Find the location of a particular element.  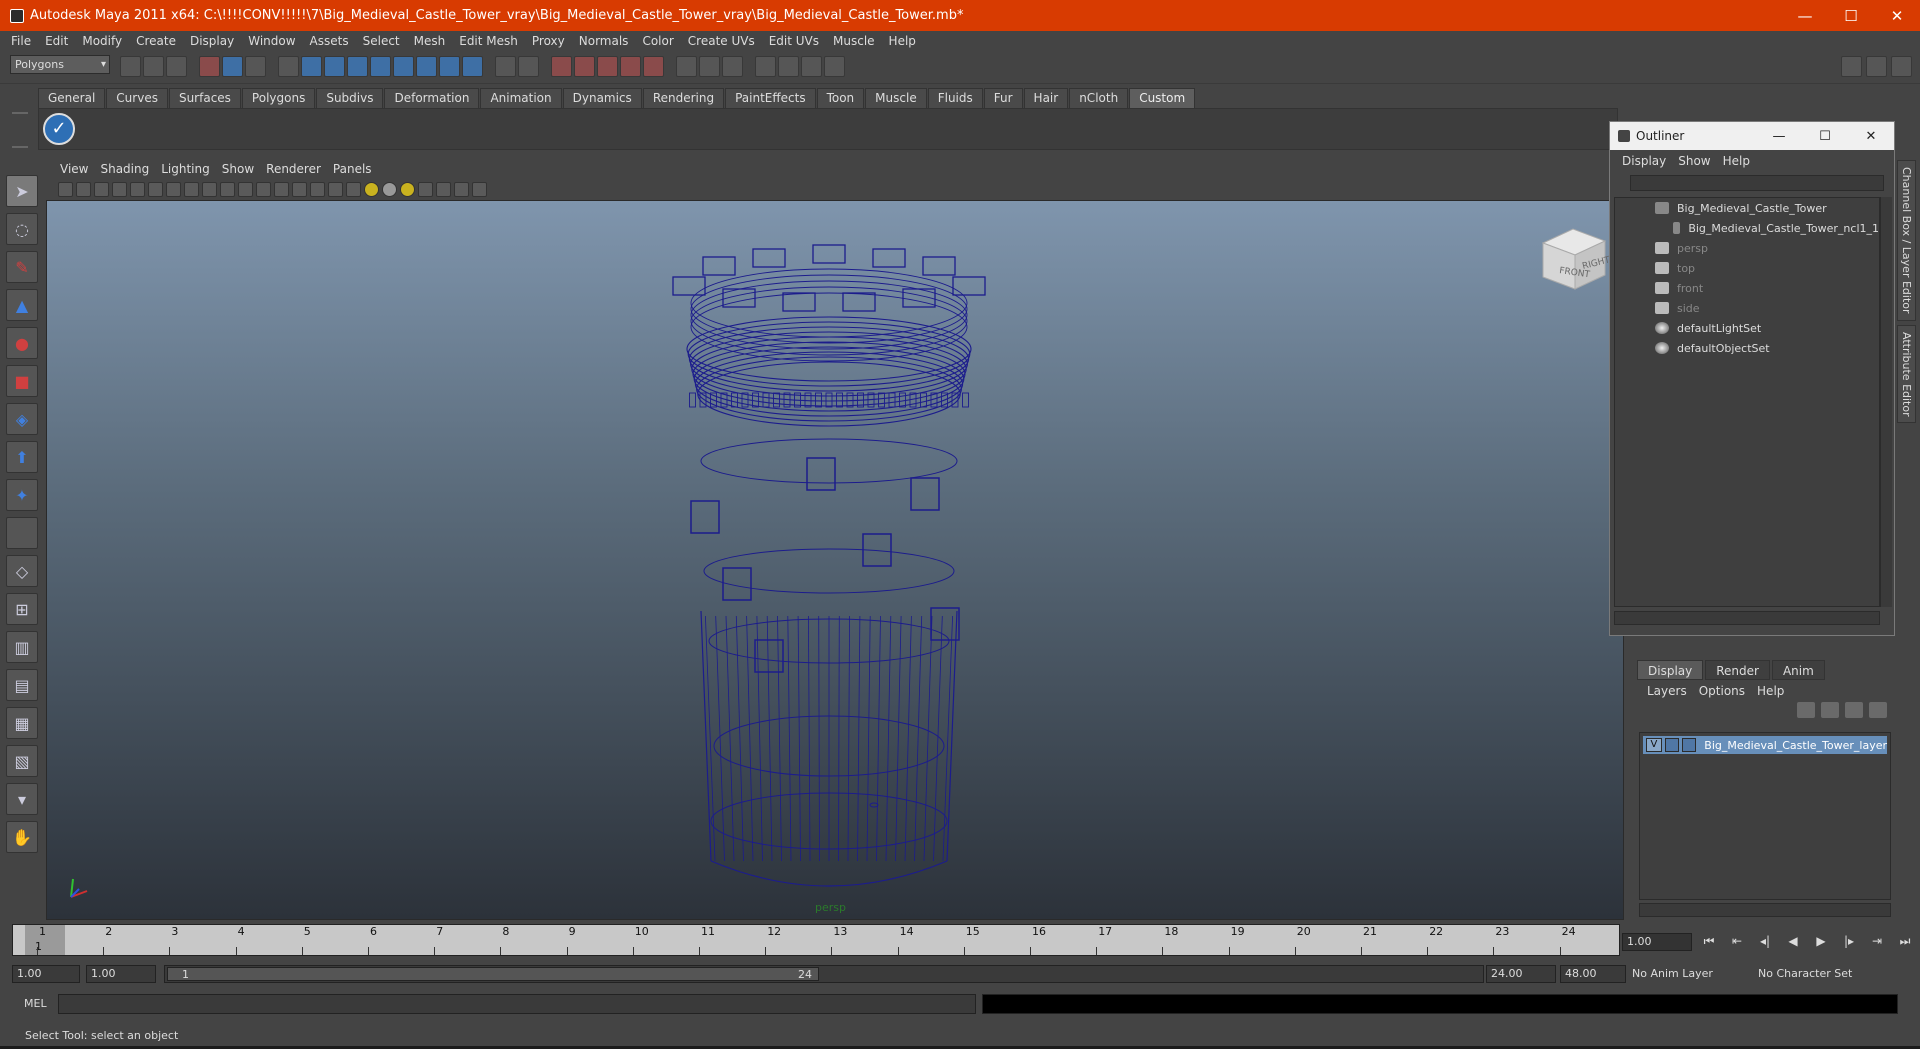

image-plane-icon is located at coordinates (119, 189).